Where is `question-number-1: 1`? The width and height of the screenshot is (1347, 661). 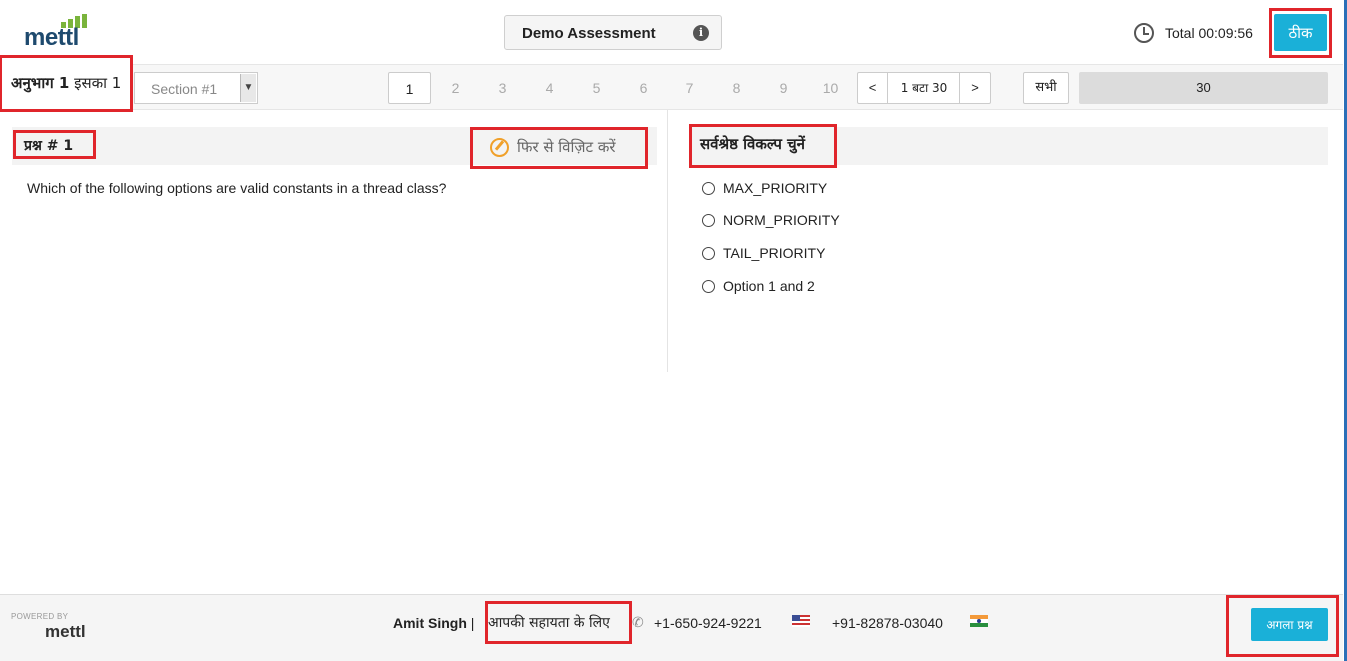
question-number-1: 1 is located at coordinates (409, 88).